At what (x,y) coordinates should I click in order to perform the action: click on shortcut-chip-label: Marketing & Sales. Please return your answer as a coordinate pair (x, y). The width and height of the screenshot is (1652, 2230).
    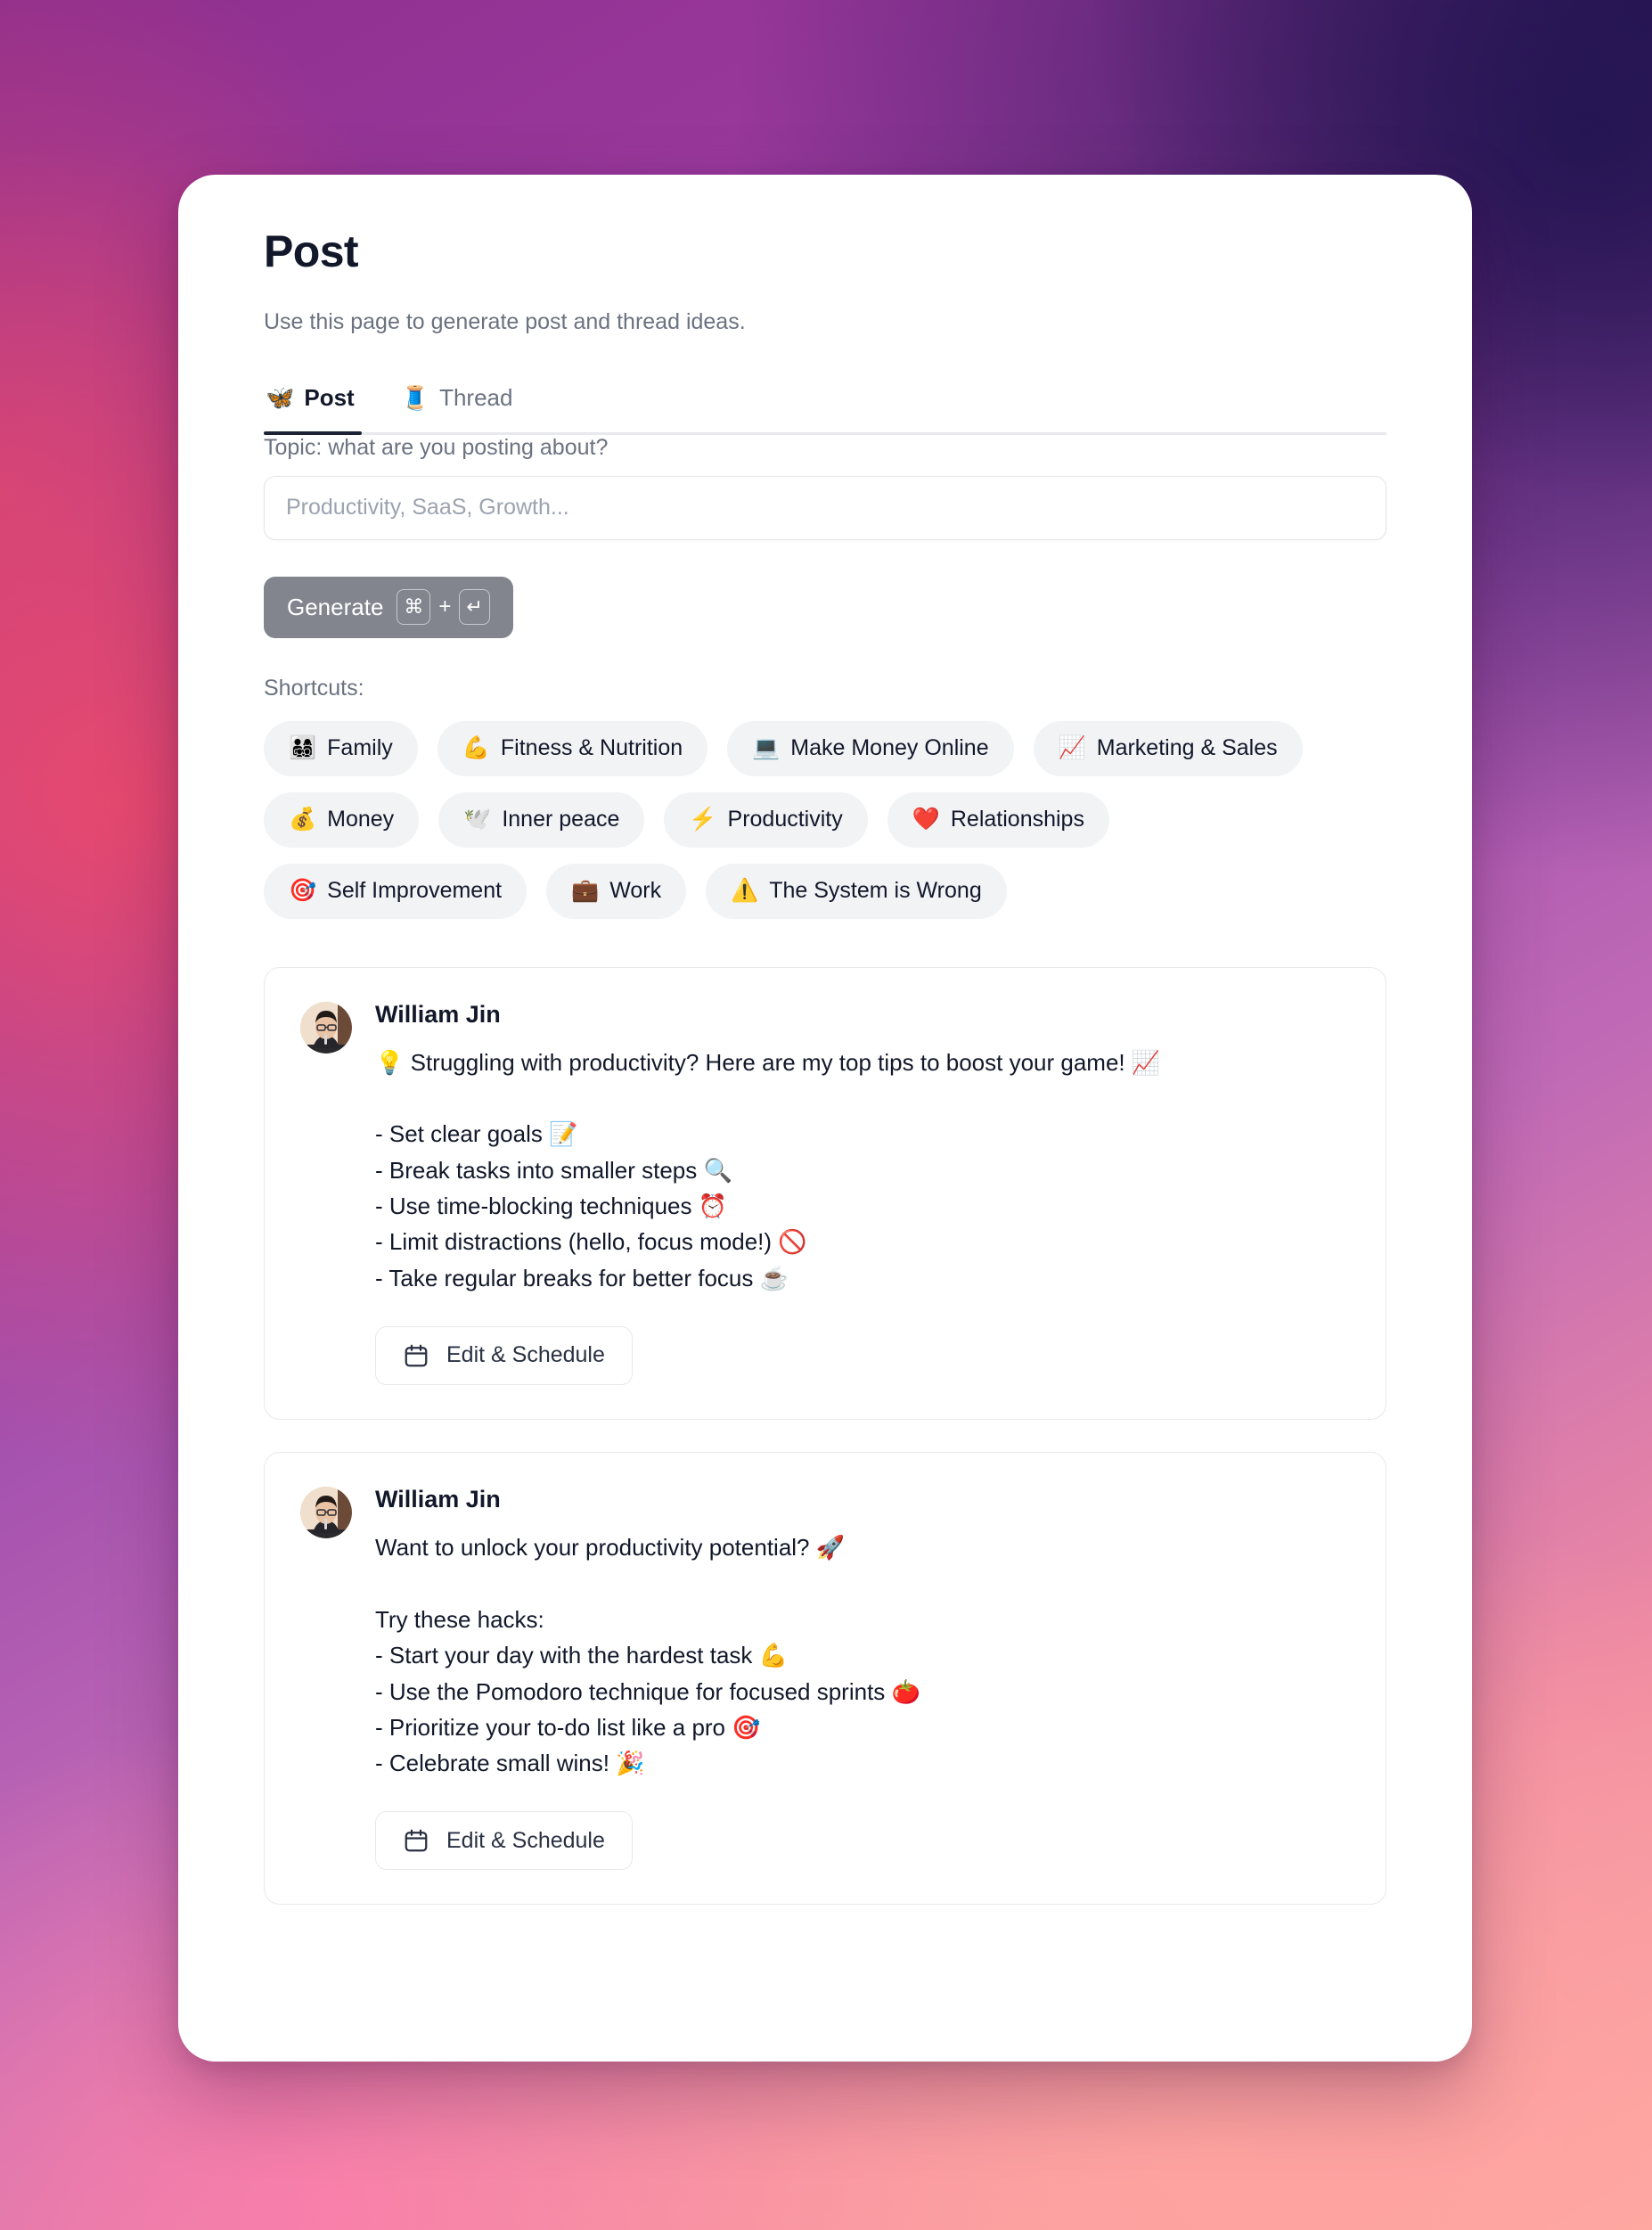
    Looking at the image, I should click on (1187, 747).